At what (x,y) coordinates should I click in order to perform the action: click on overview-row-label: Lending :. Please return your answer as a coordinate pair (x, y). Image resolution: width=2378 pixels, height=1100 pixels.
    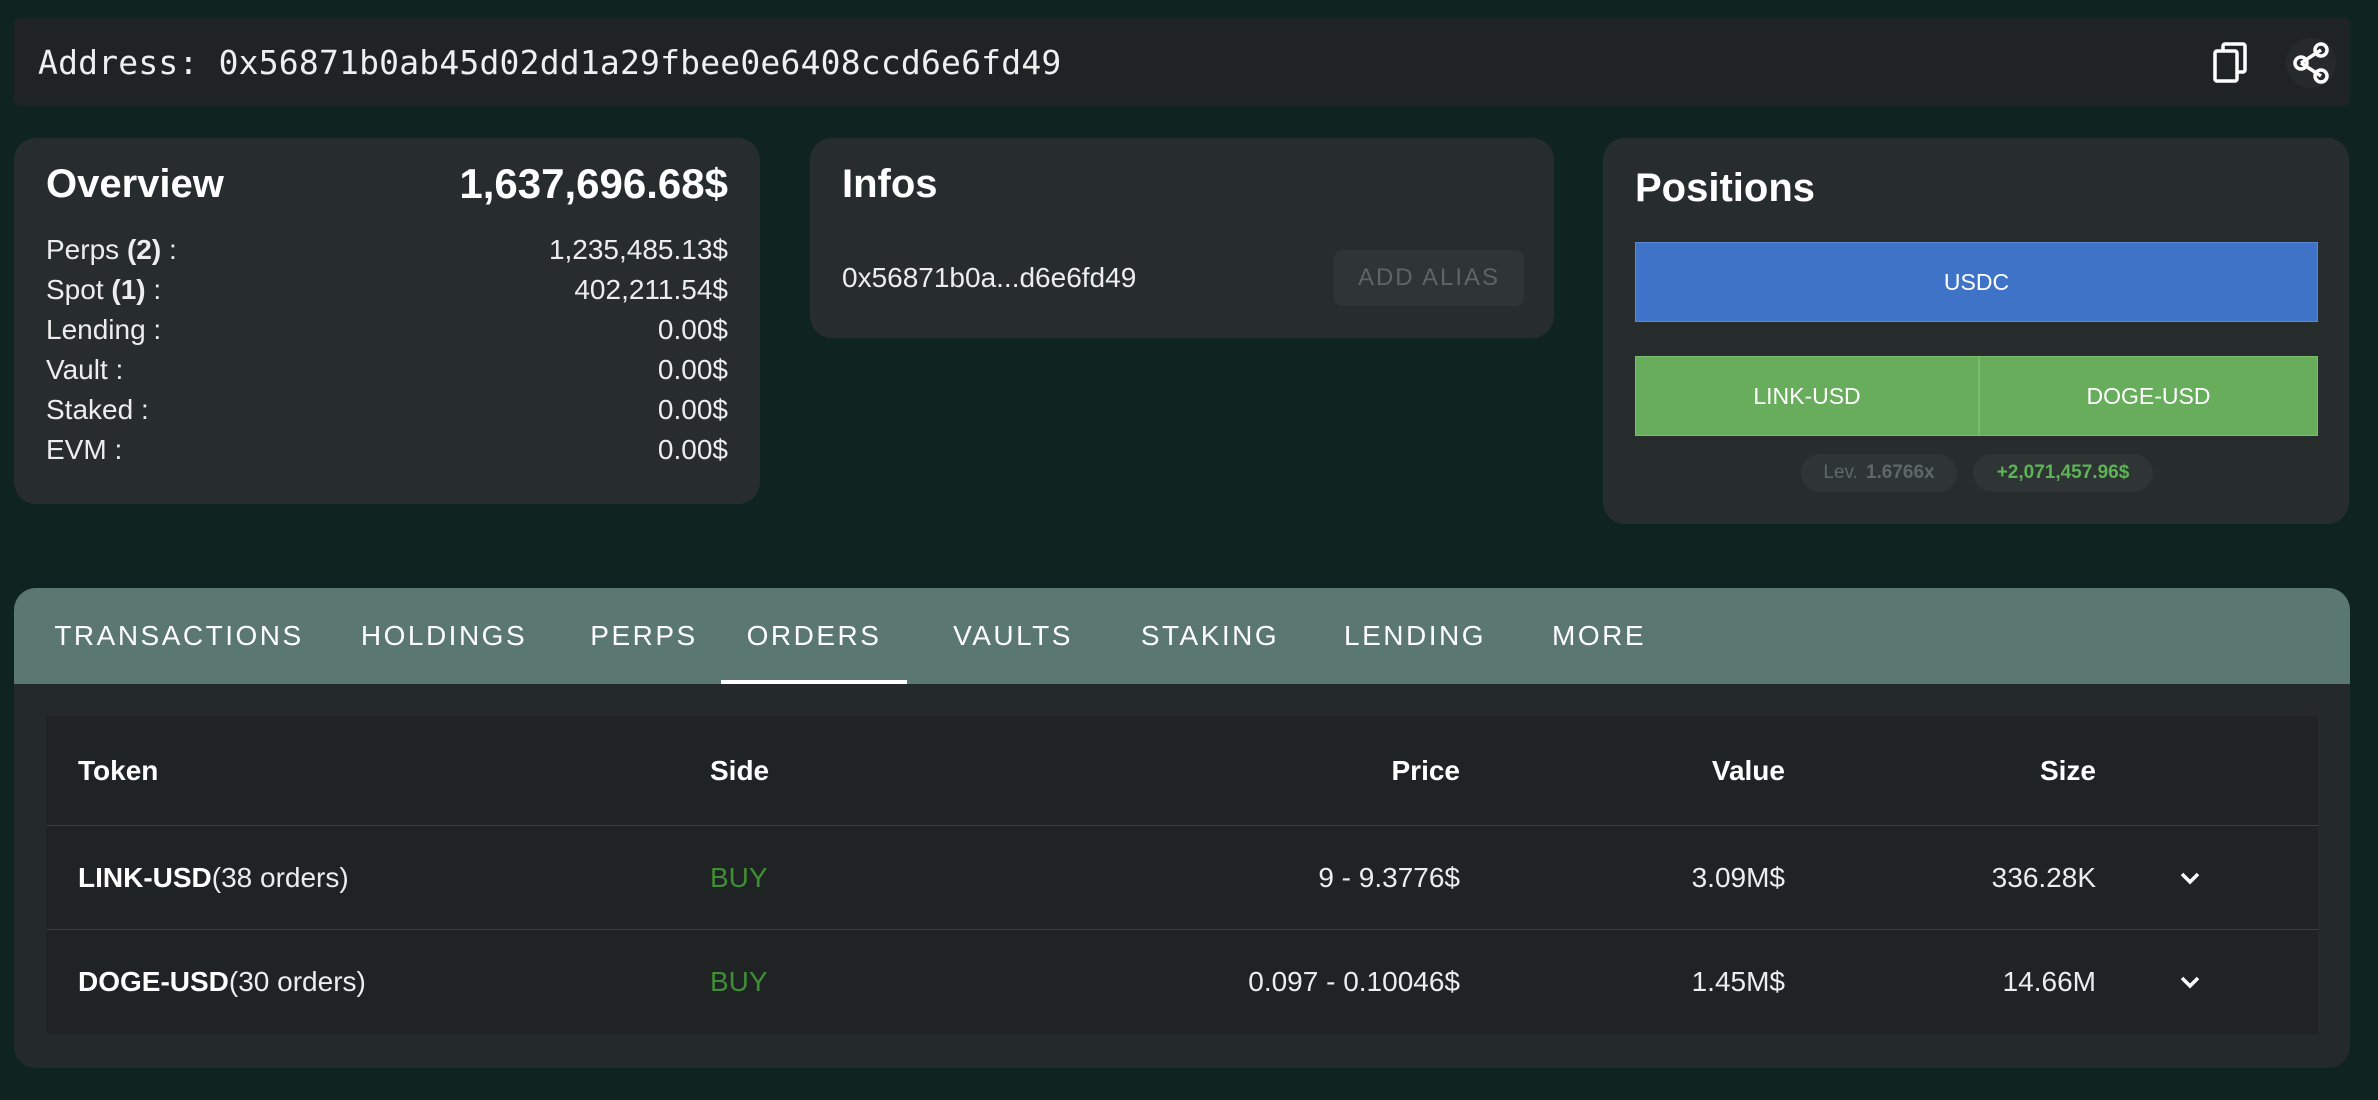
    Looking at the image, I should click on (104, 329).